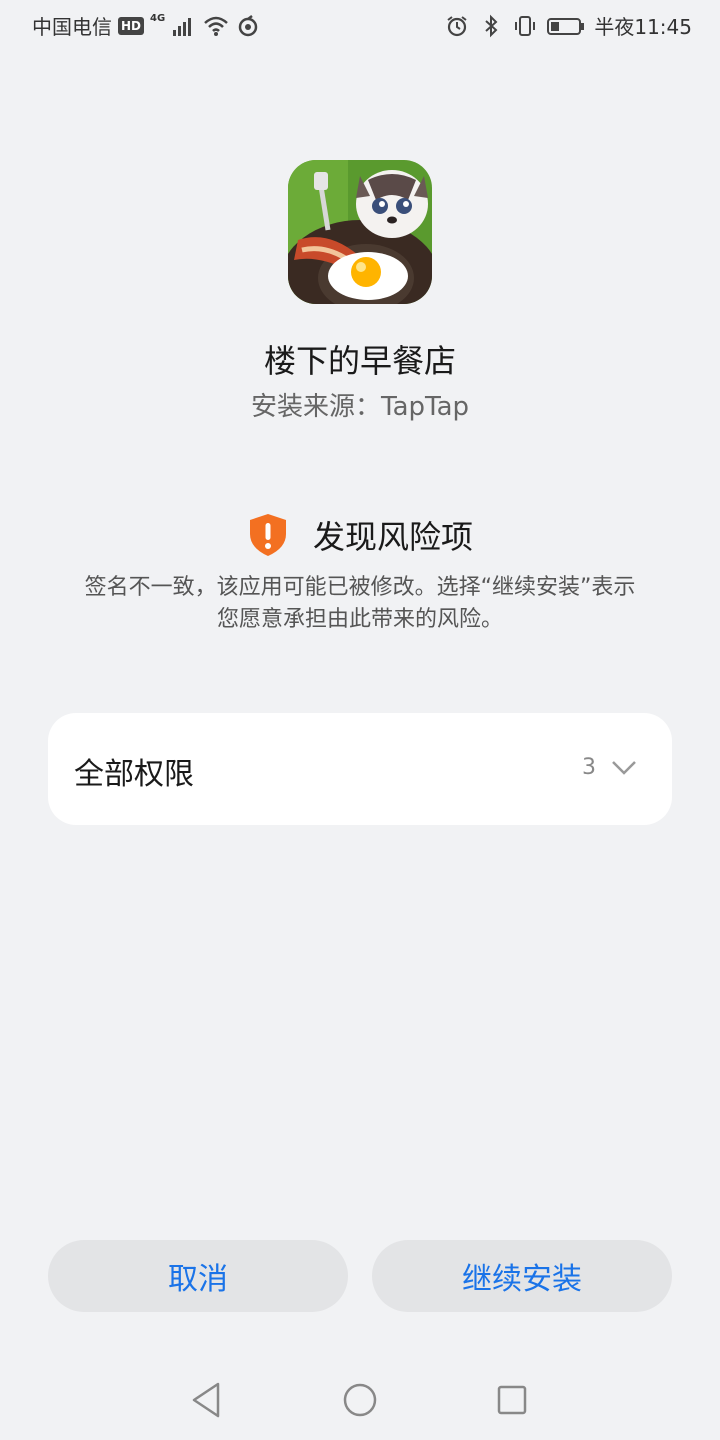 The image size is (720, 1440). I want to click on navigation-bar, so click(360, 1400).